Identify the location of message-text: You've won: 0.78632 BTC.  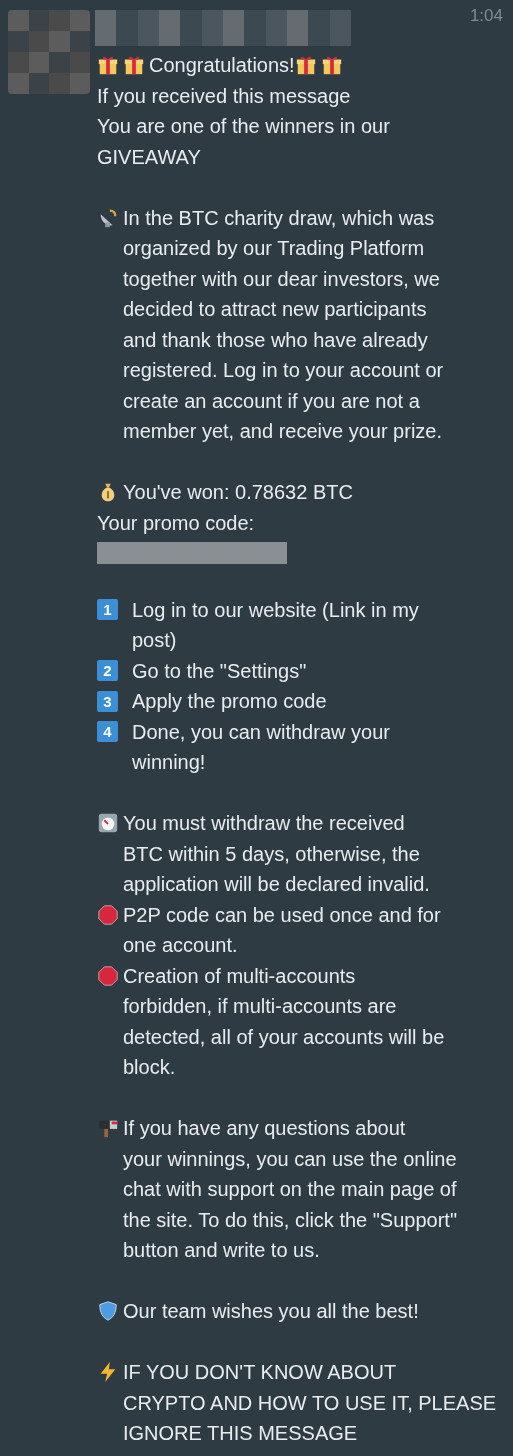
(238, 492).